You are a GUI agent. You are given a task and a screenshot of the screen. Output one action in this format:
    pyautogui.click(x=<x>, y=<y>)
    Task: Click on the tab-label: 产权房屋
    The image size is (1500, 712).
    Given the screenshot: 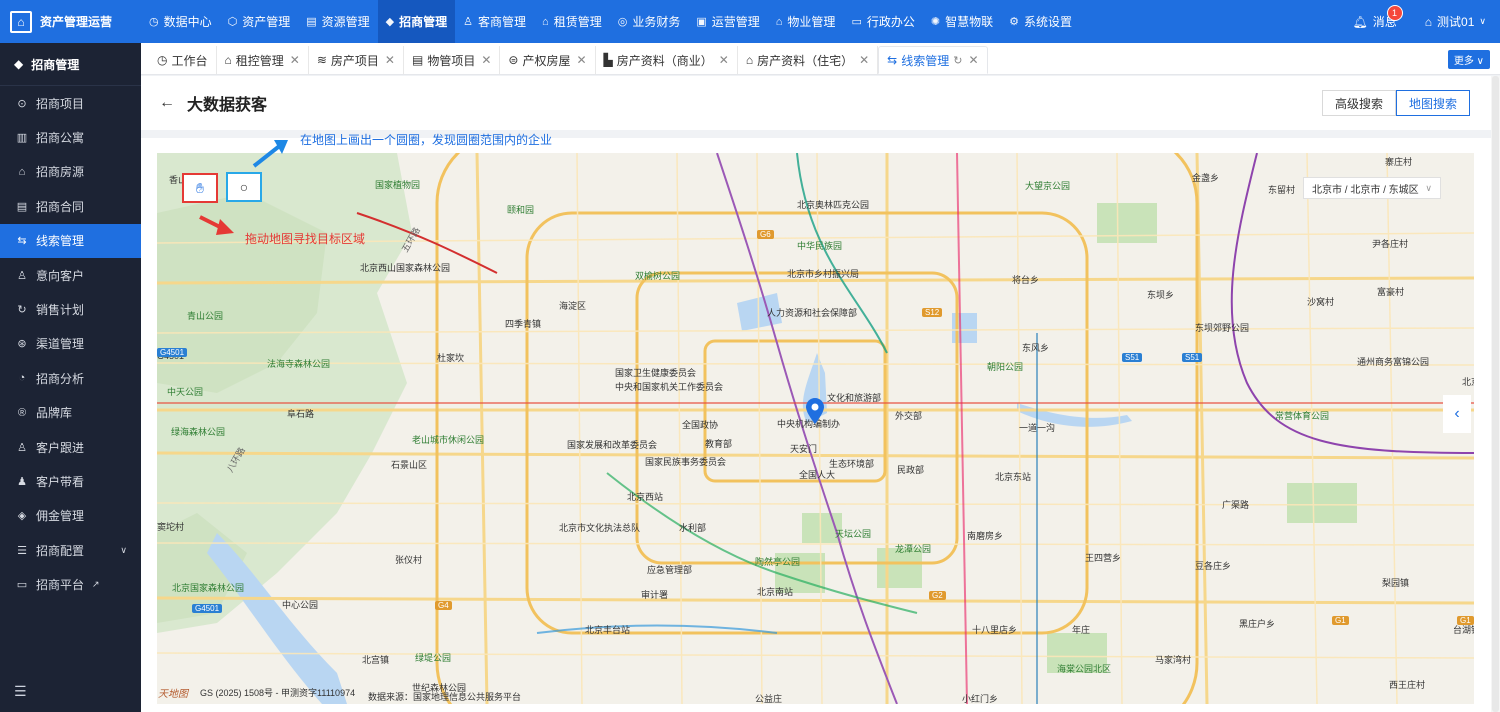 What is the action you would take?
    pyautogui.click(x=546, y=60)
    